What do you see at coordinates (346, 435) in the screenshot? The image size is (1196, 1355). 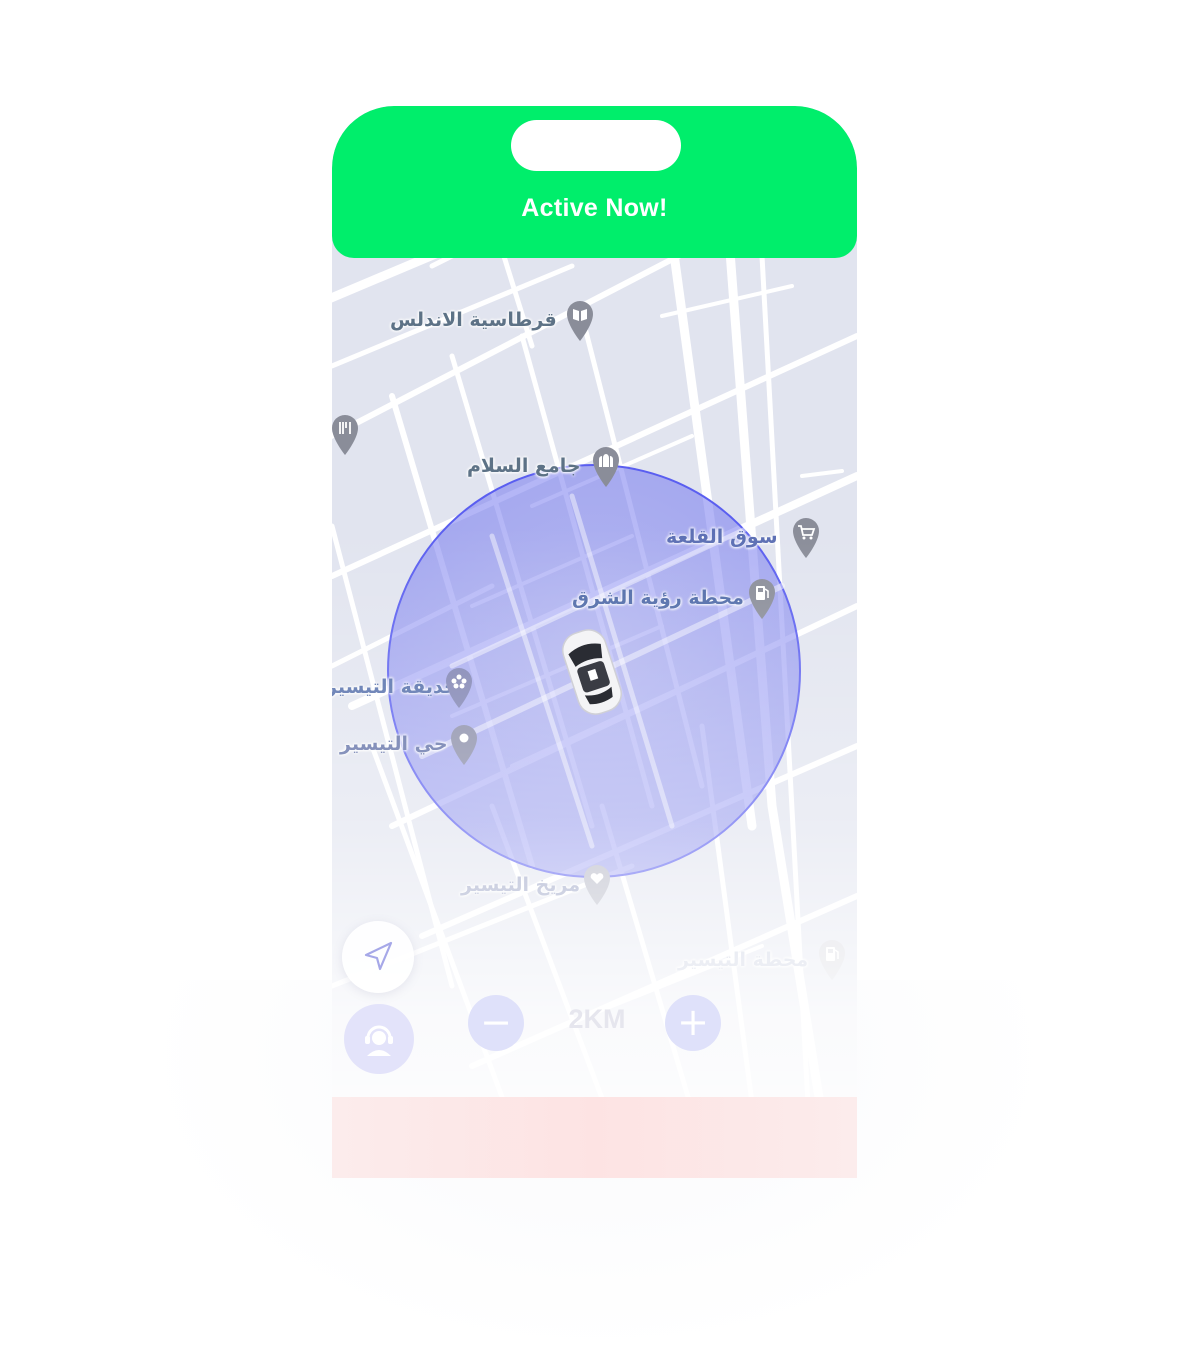 I see `restaurant-pin-icon` at bounding box center [346, 435].